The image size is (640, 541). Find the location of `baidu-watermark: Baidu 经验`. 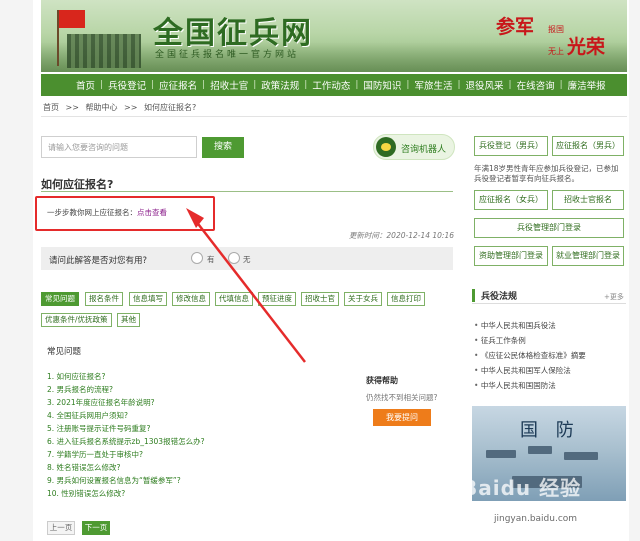

baidu-watermark: Baidu 经验 is located at coordinates (522, 488).